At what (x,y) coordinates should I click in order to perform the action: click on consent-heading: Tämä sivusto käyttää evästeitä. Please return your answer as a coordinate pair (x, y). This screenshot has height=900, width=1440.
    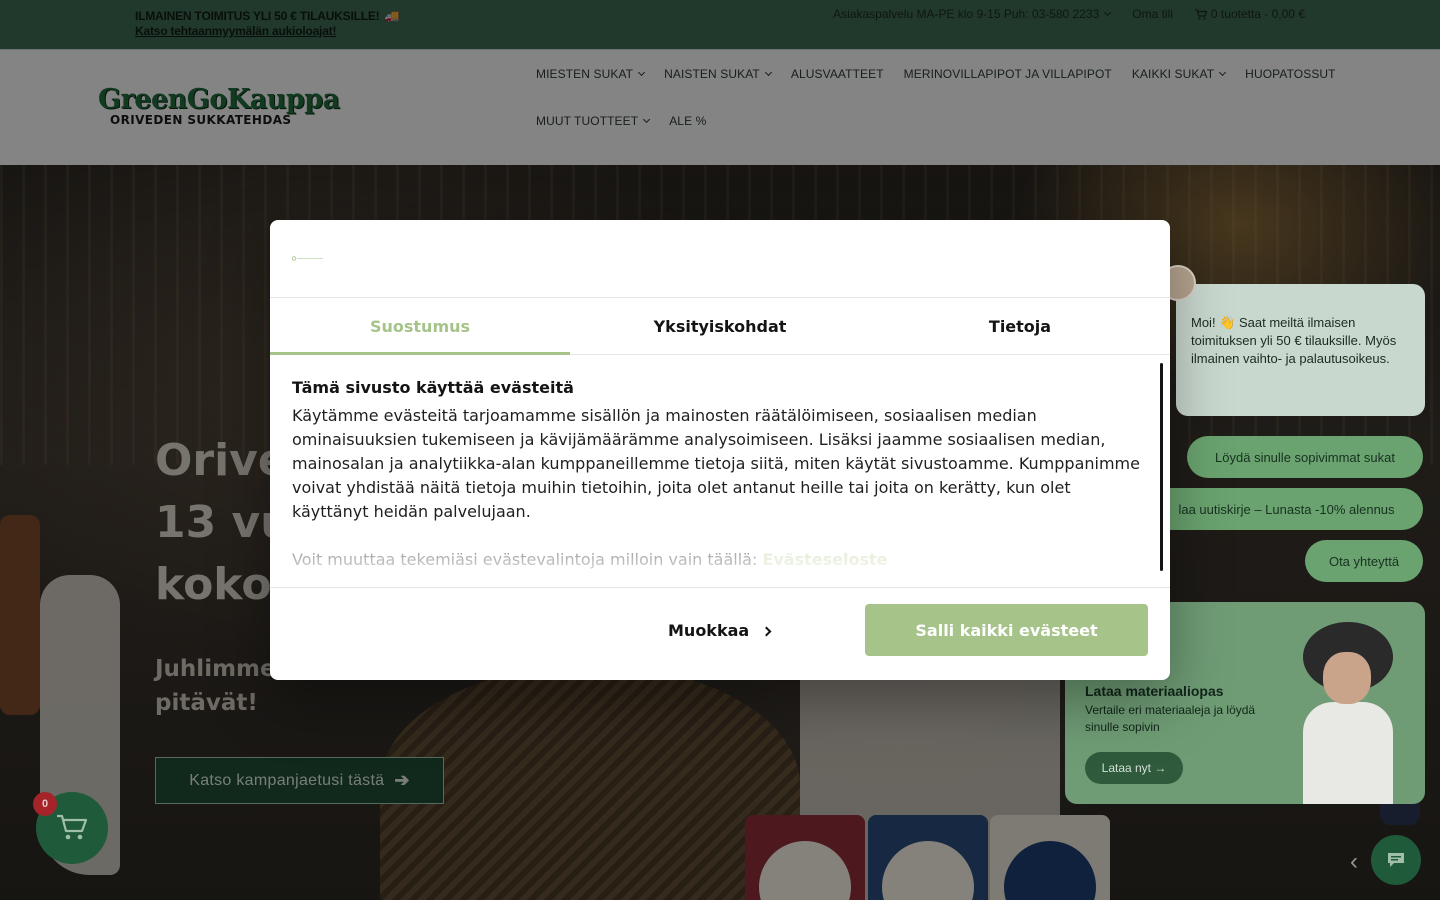
    Looking at the image, I should click on (433, 387).